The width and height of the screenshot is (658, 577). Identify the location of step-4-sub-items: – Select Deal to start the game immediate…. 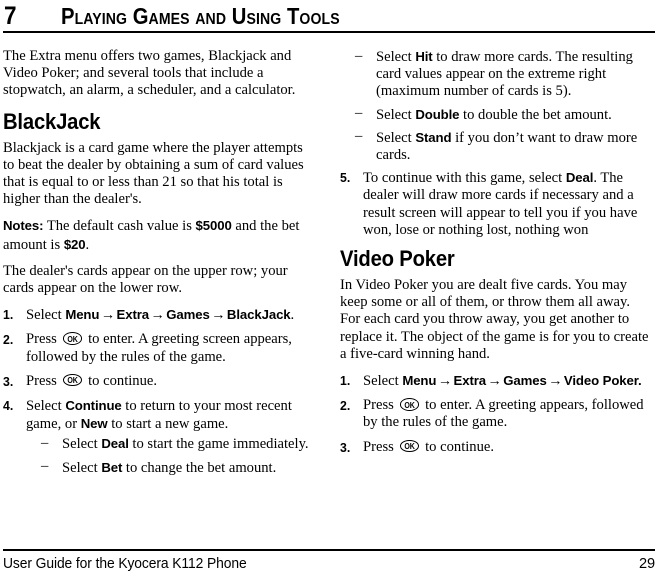
(171, 455).